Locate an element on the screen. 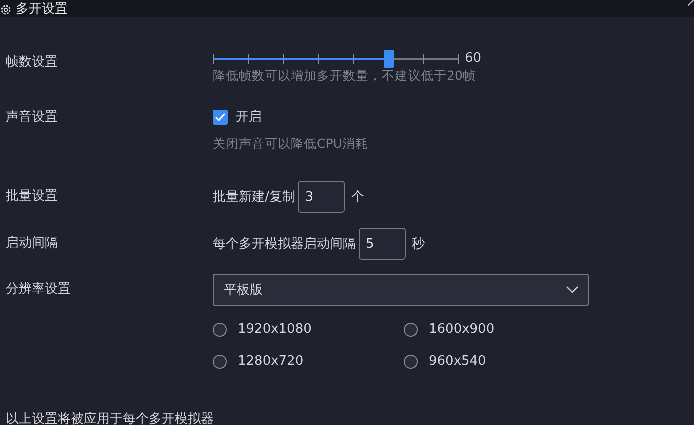  chevron-down-icon is located at coordinates (572, 290).